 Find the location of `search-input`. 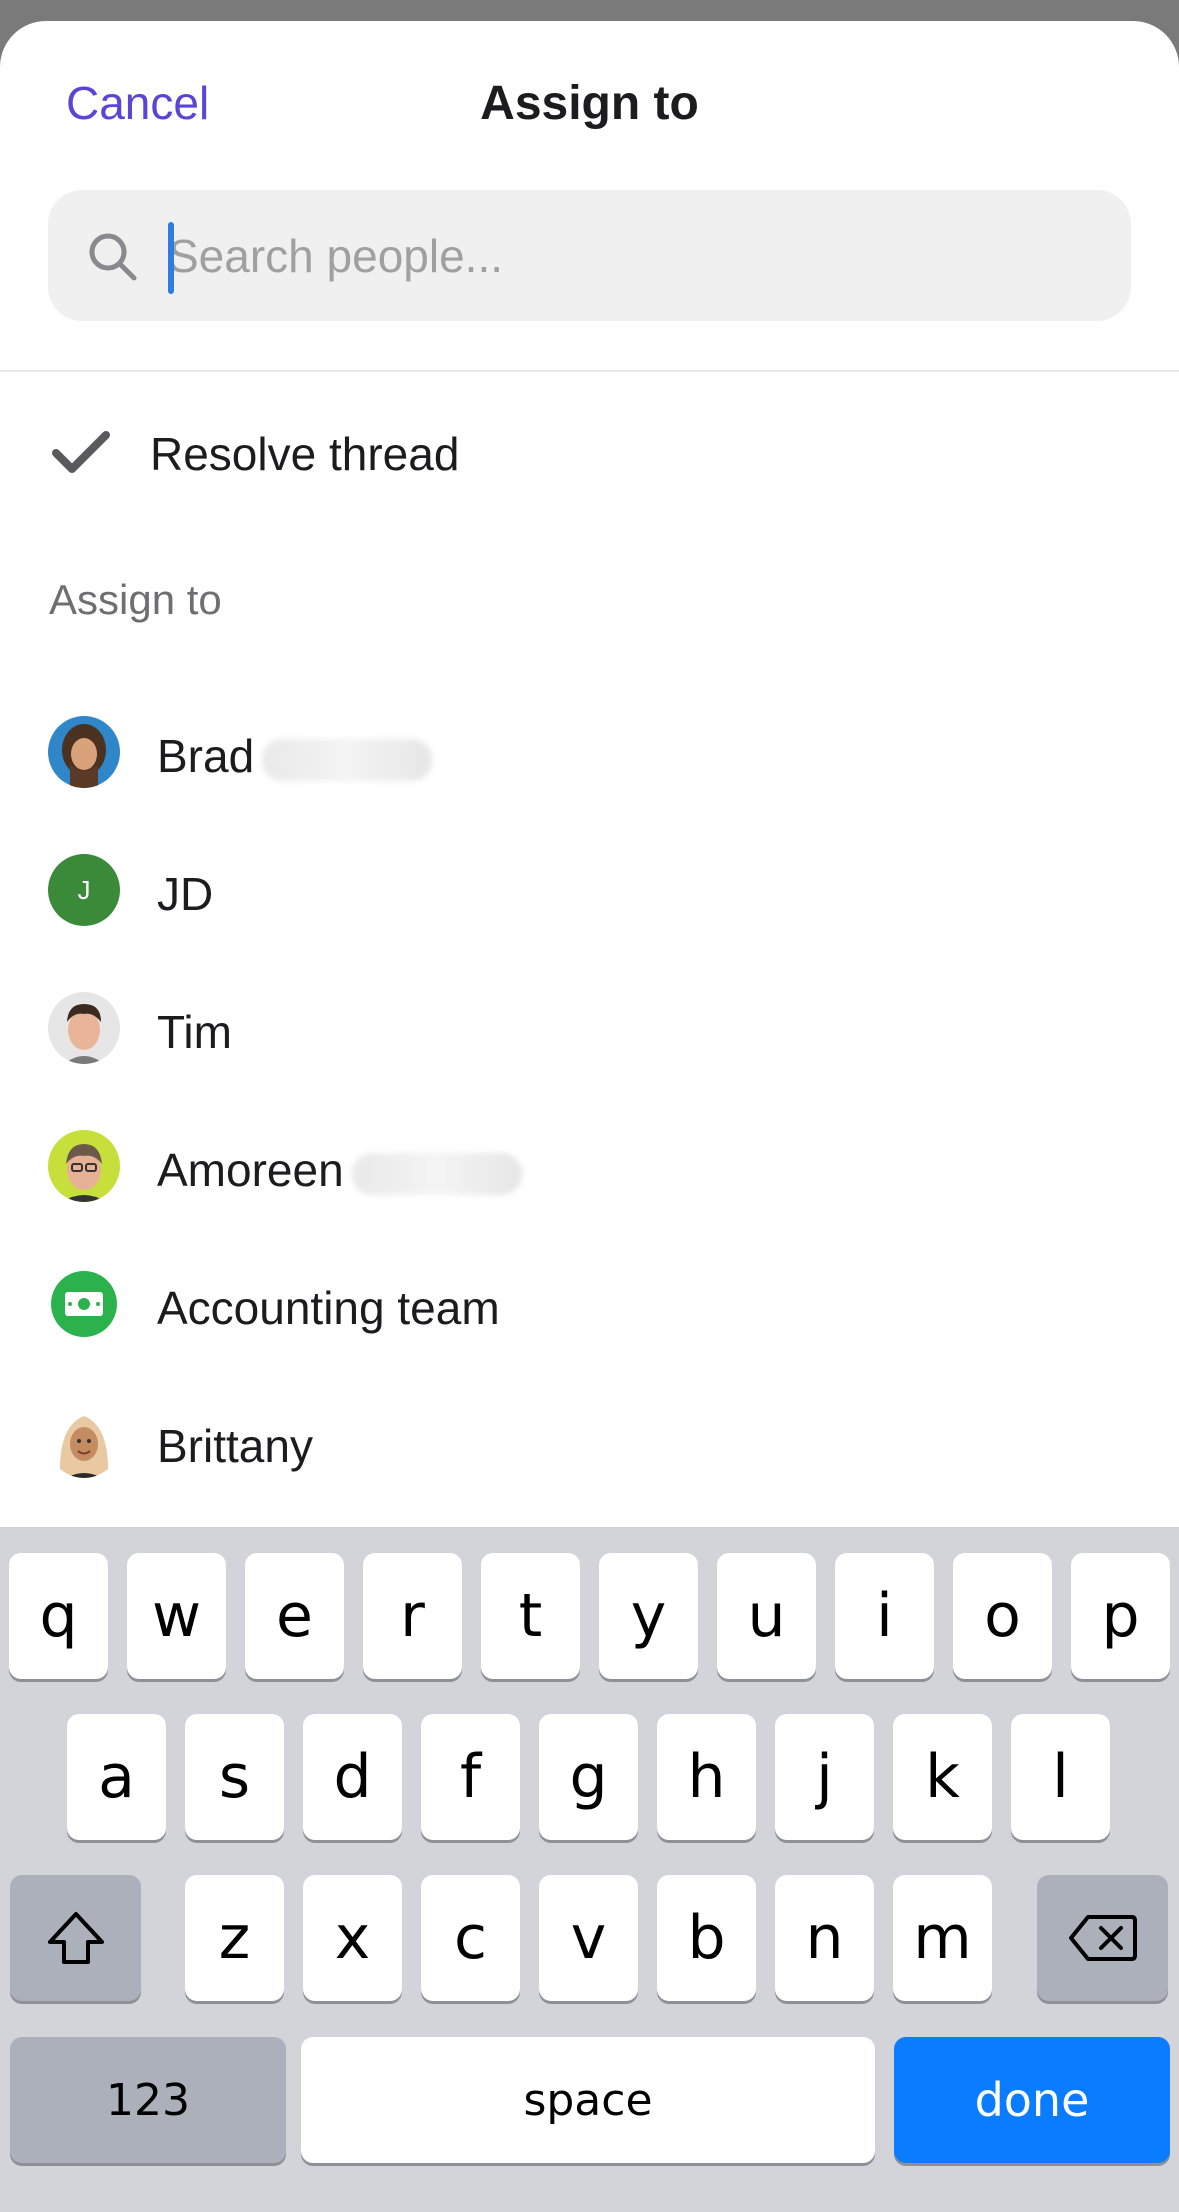

search-input is located at coordinates (618, 255).